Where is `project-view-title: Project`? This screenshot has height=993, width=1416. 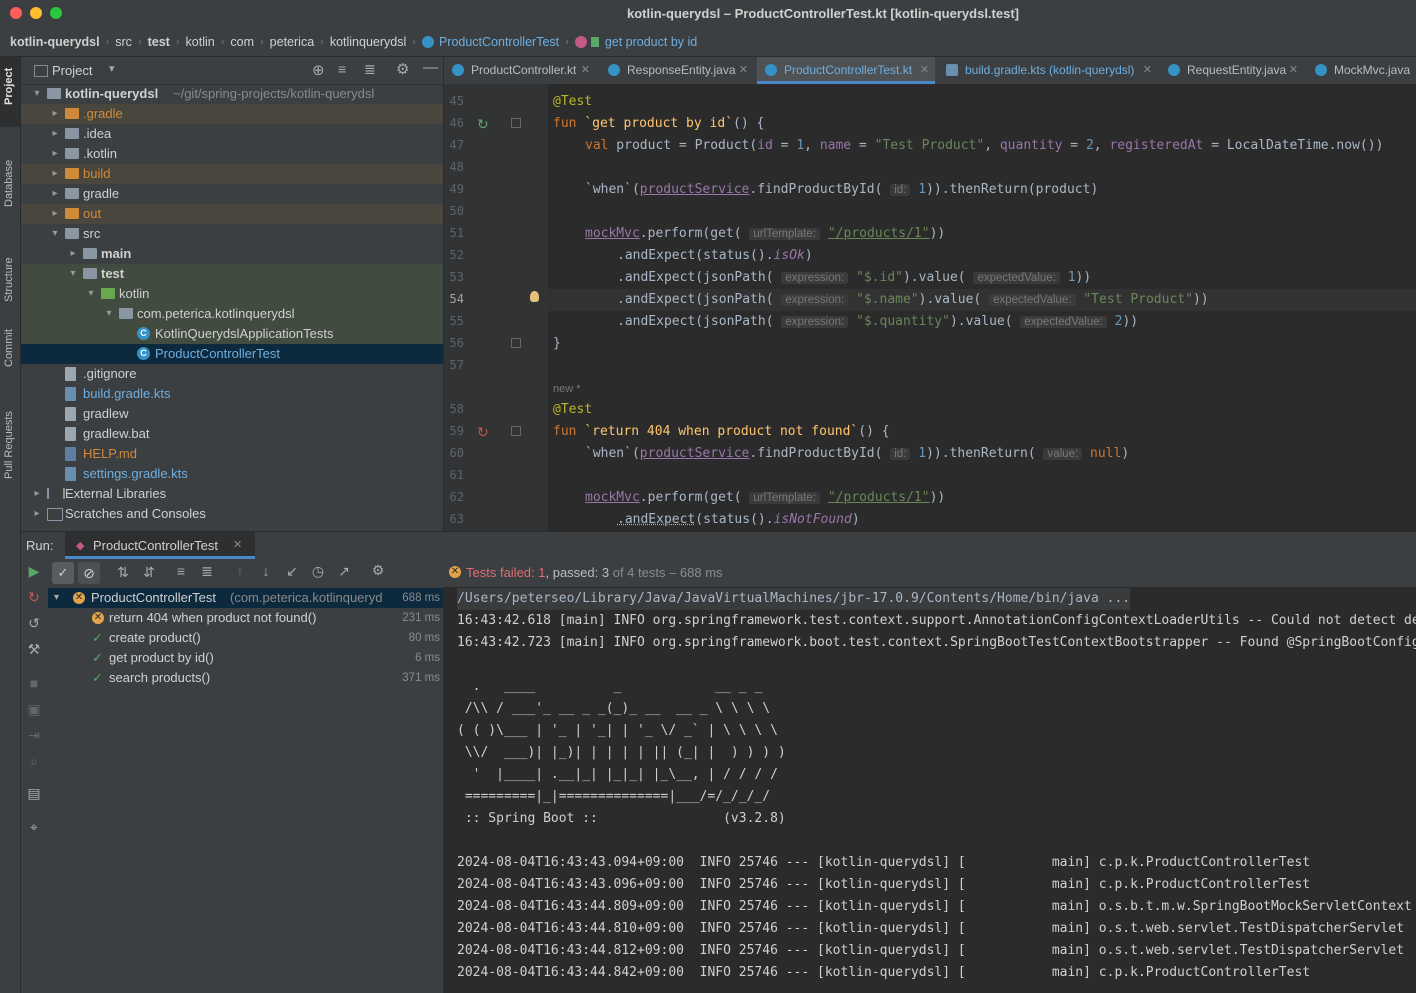
project-view-title: Project is located at coordinates (72, 70).